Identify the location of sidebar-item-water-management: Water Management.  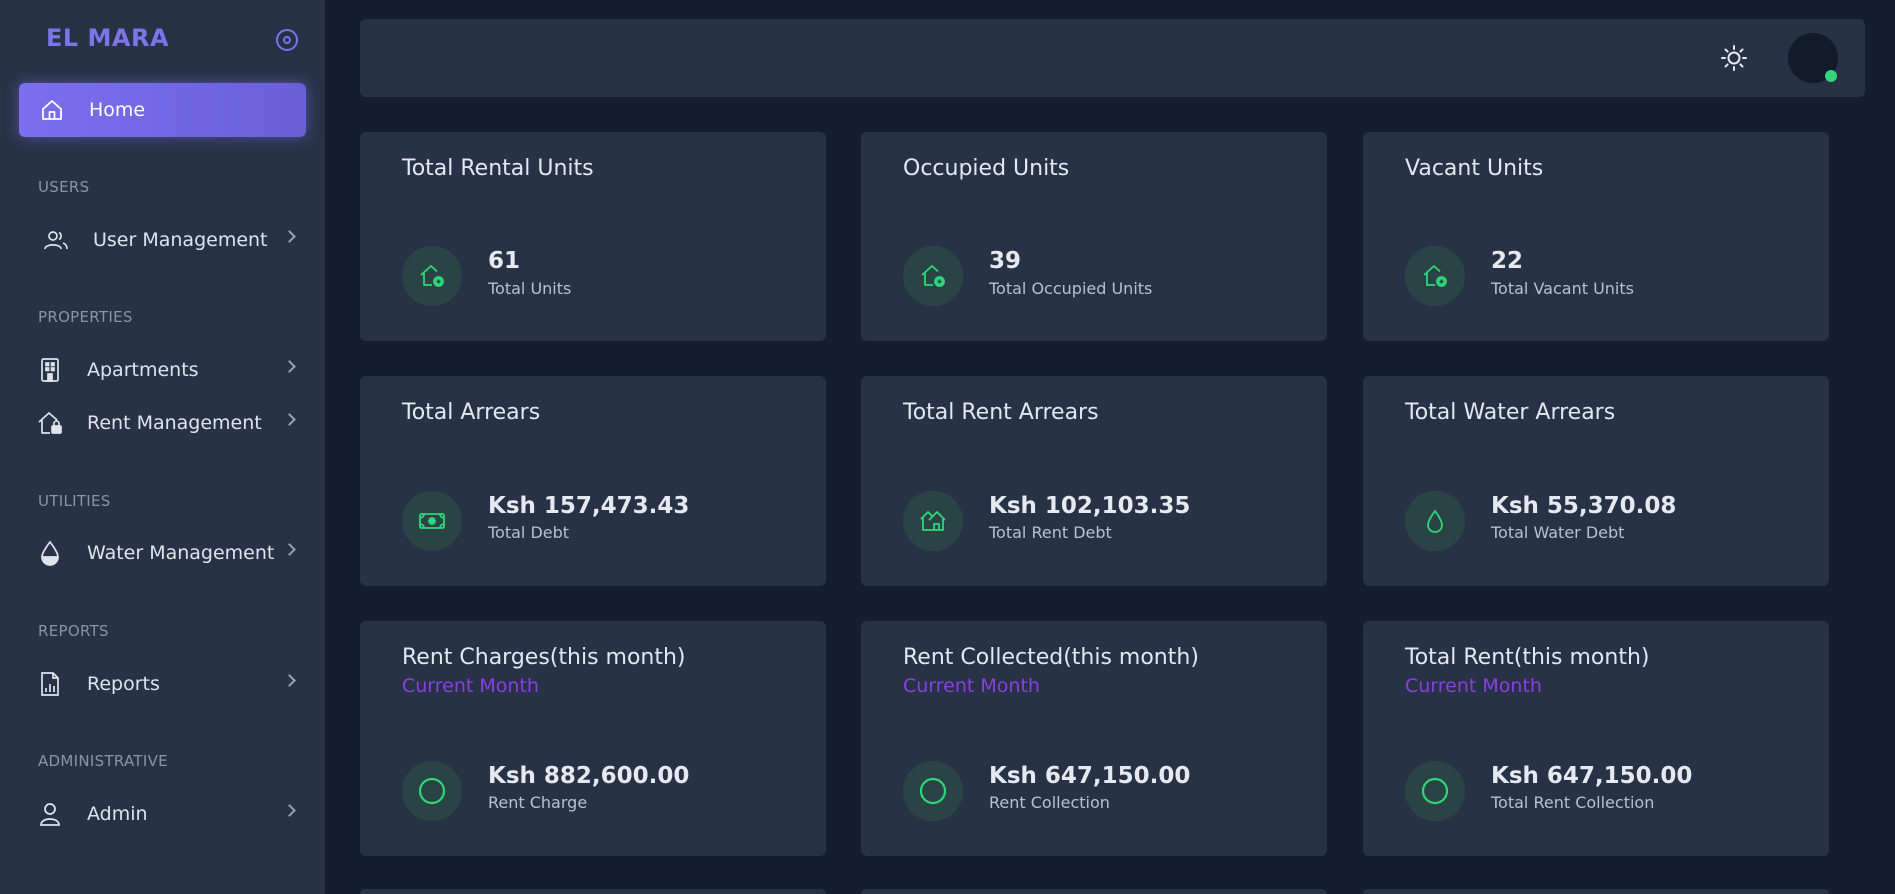
(162, 553).